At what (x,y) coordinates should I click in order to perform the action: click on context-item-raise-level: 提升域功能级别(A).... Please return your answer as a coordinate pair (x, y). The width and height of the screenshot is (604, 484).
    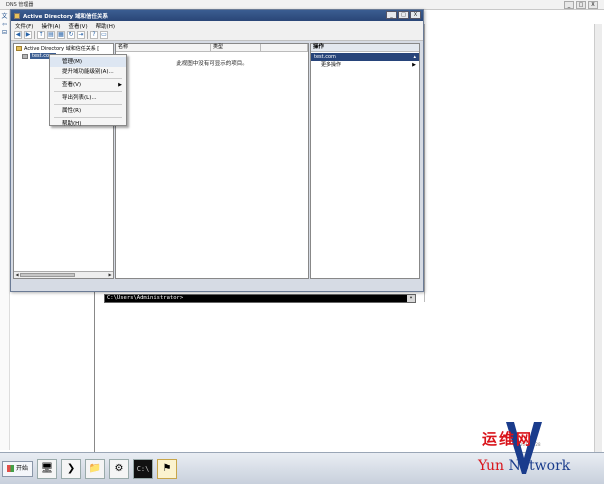
    Looking at the image, I should click on (88, 72).